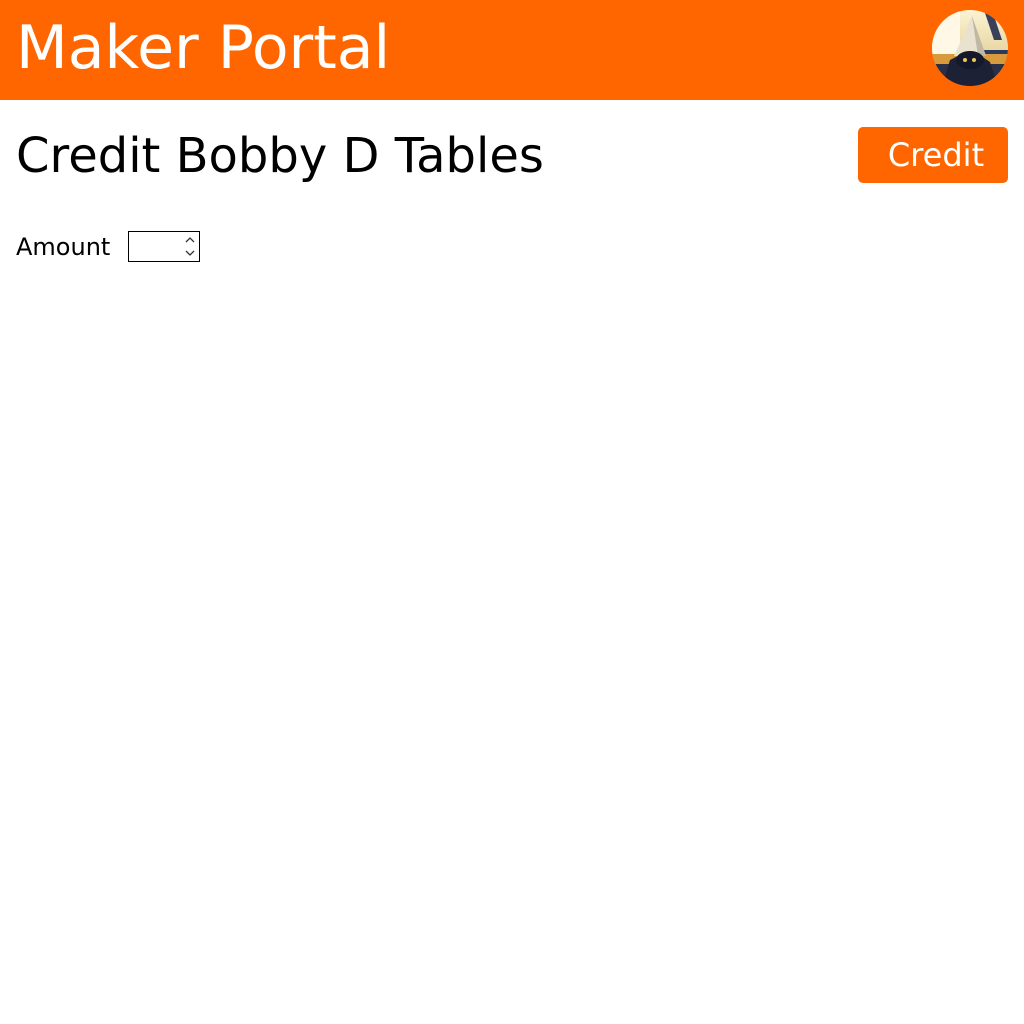  Describe the element at coordinates (156, 246) in the screenshot. I see `amount-input` at that location.